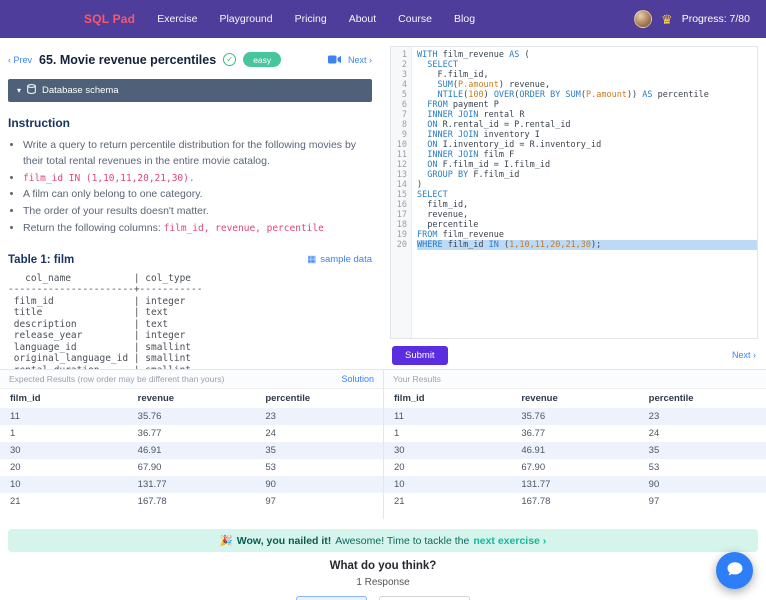 The image size is (766, 600). Describe the element at coordinates (15, 416) in the screenshot. I see `table-cell: 11` at that location.